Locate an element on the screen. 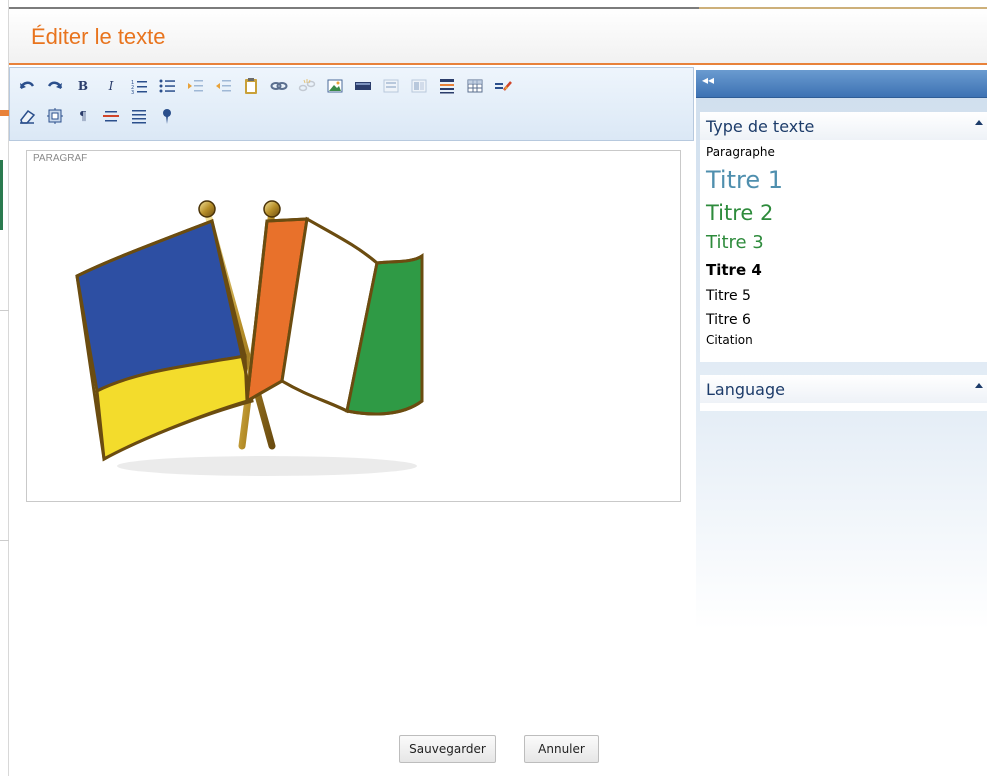  format-stripper-button is located at coordinates (503, 86).